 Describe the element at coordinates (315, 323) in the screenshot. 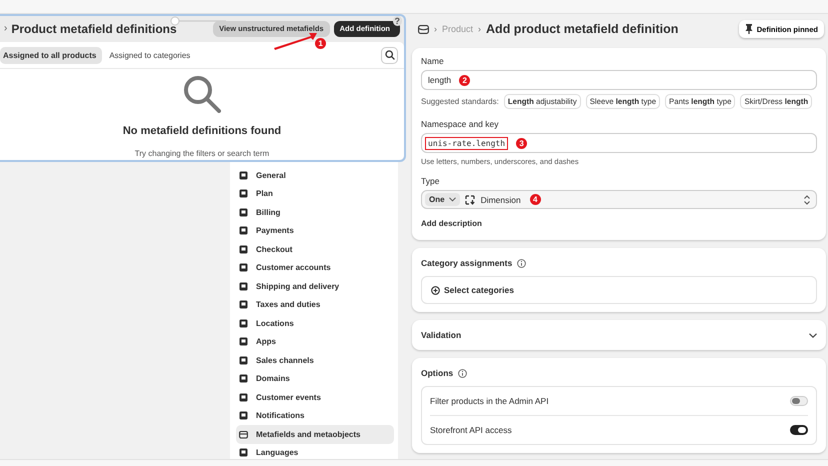

I see `sidebar-item: Locations` at that location.